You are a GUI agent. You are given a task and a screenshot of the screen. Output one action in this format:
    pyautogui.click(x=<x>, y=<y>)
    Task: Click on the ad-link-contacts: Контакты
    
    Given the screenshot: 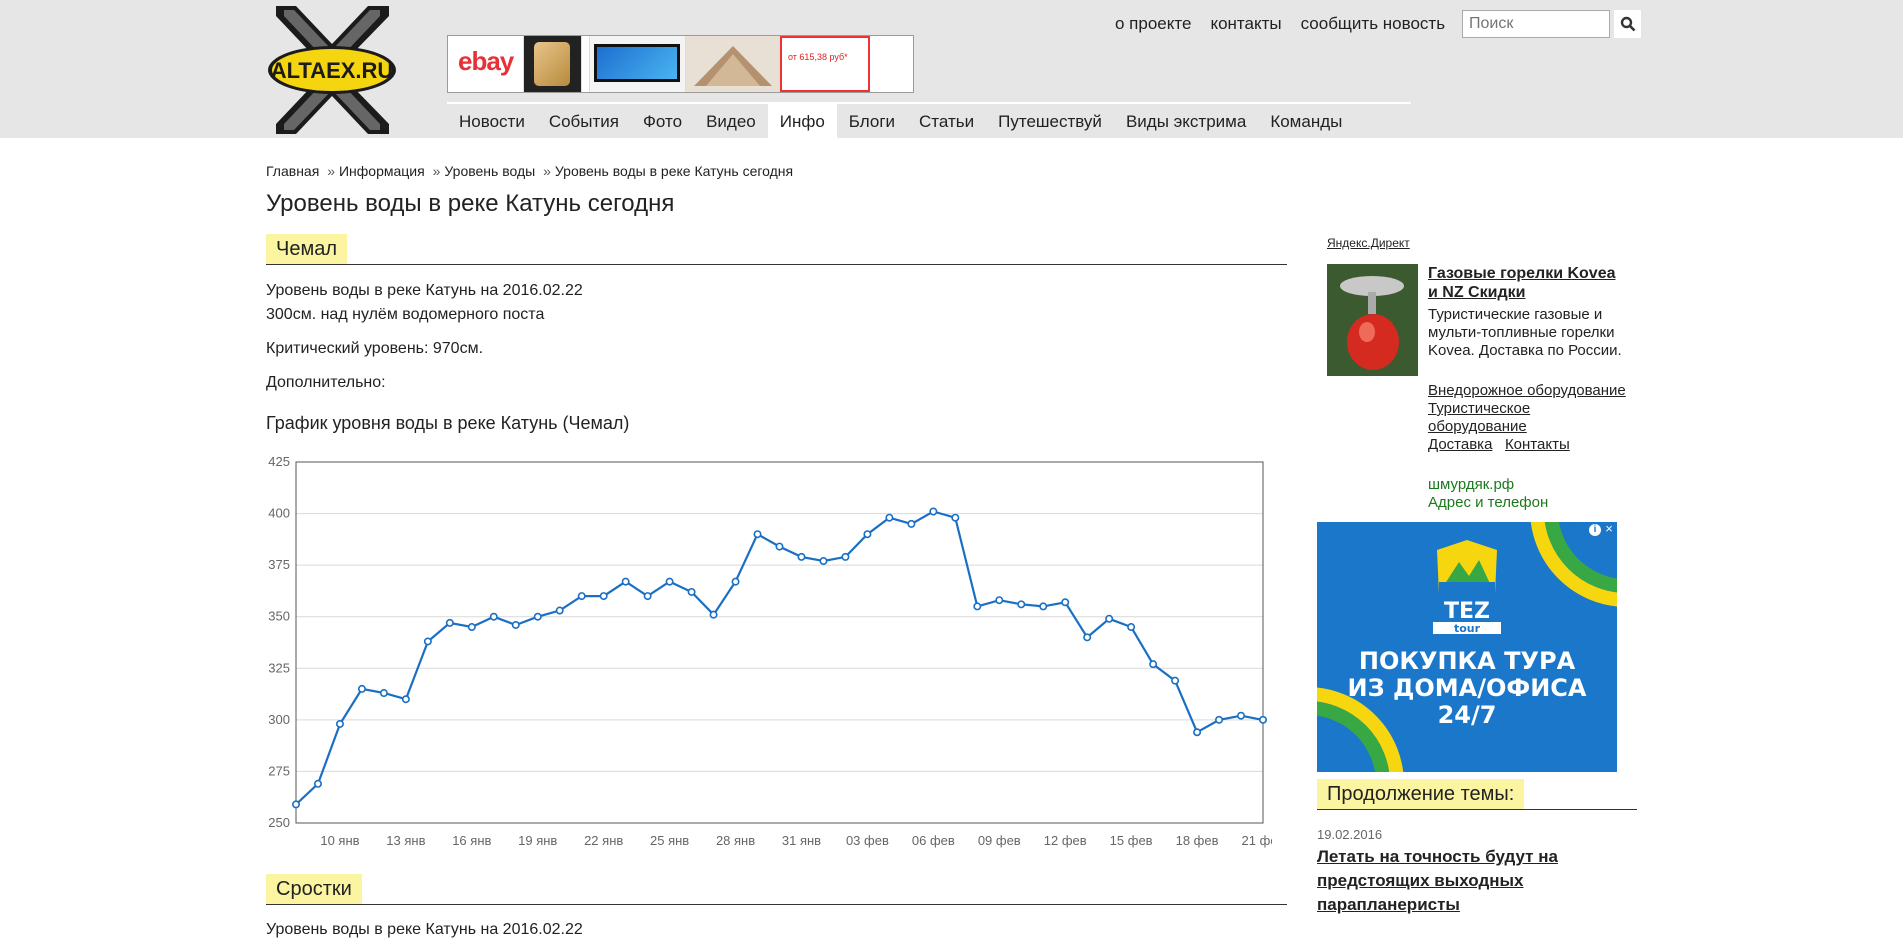 What is the action you would take?
    pyautogui.click(x=1537, y=444)
    